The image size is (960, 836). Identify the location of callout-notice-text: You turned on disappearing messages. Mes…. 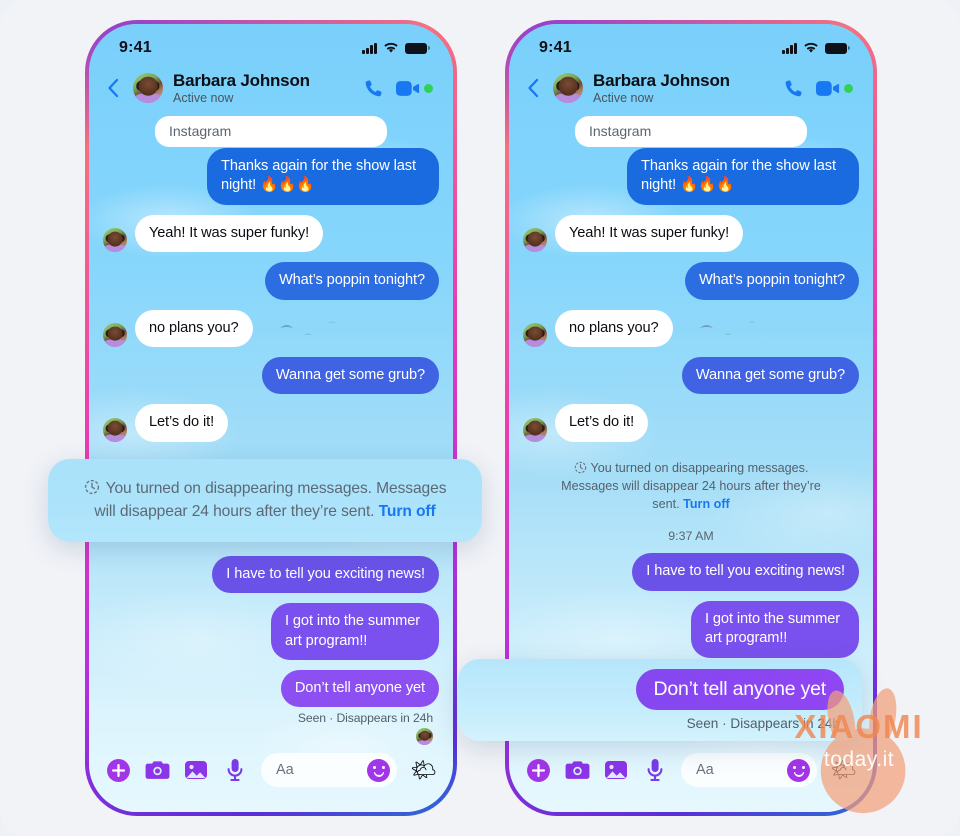
(265, 500).